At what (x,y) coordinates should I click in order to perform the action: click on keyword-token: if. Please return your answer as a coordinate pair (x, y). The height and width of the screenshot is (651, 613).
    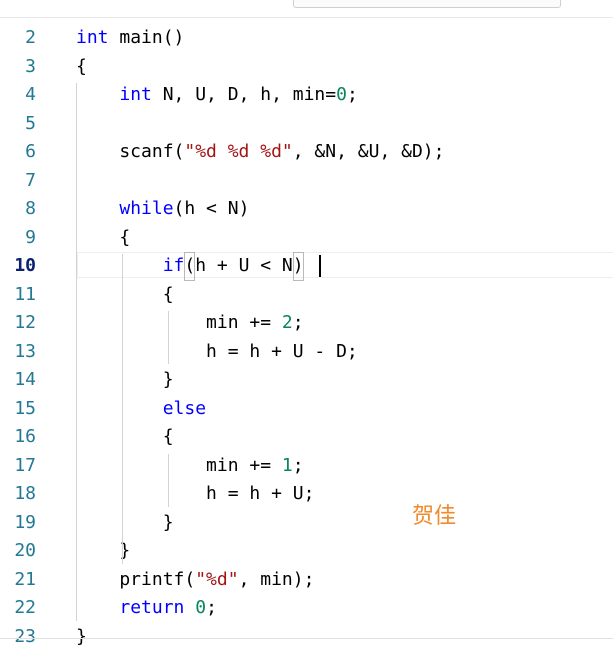
    Looking at the image, I should click on (174, 265).